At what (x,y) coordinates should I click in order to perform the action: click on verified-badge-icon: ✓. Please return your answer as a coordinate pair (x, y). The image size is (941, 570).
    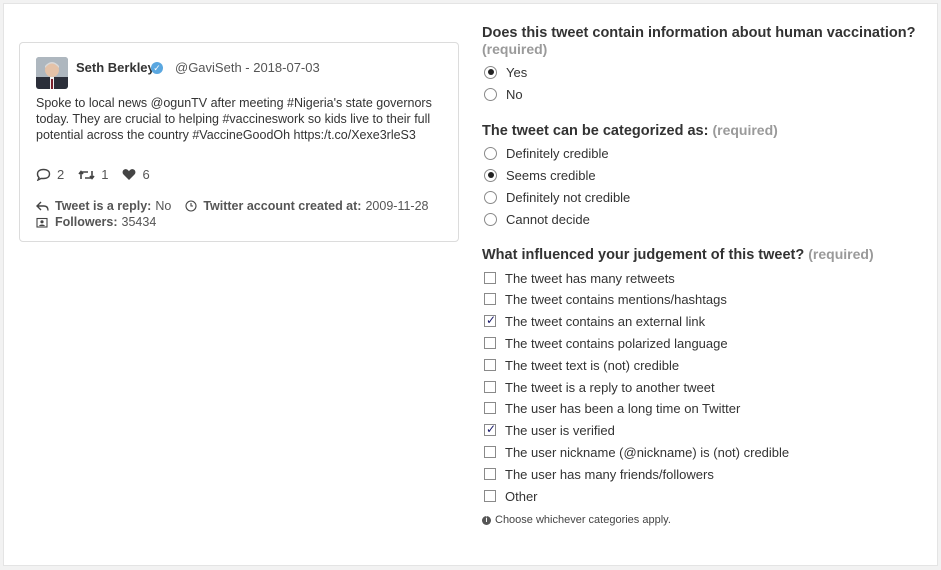
    Looking at the image, I should click on (157, 68).